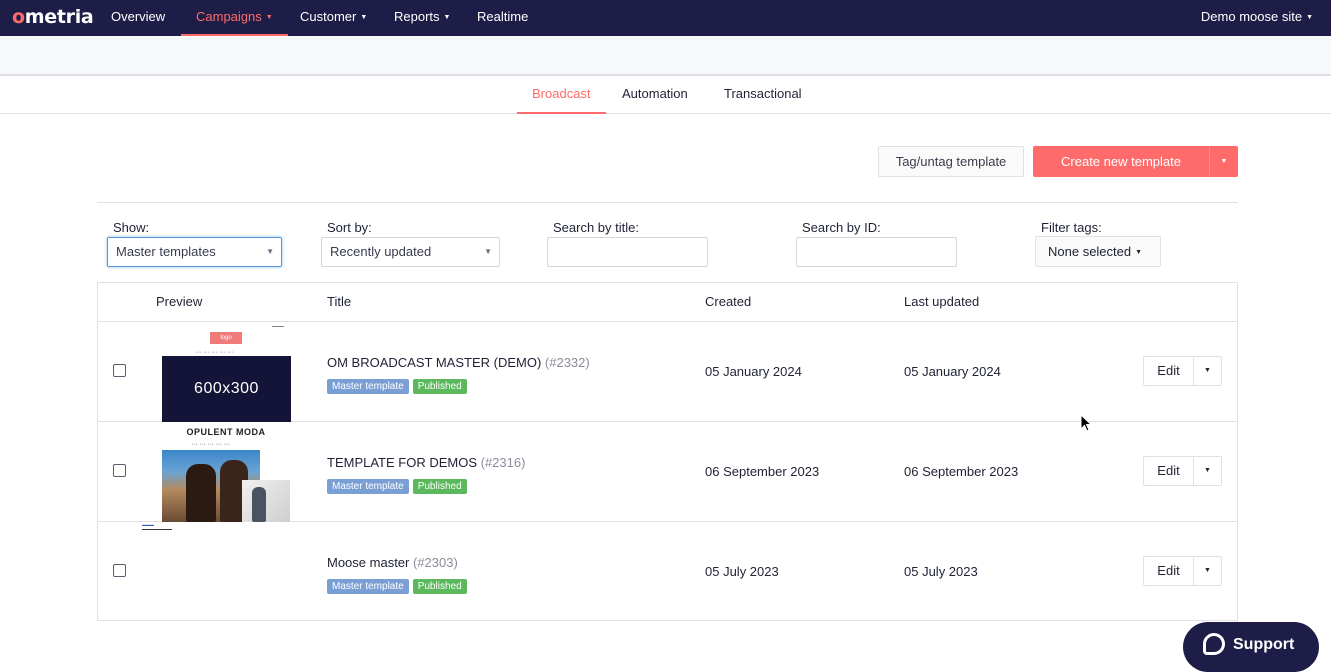 This screenshot has height=672, width=1331. Describe the element at coordinates (1214, 644) in the screenshot. I see `chat-bubble-icon` at that location.